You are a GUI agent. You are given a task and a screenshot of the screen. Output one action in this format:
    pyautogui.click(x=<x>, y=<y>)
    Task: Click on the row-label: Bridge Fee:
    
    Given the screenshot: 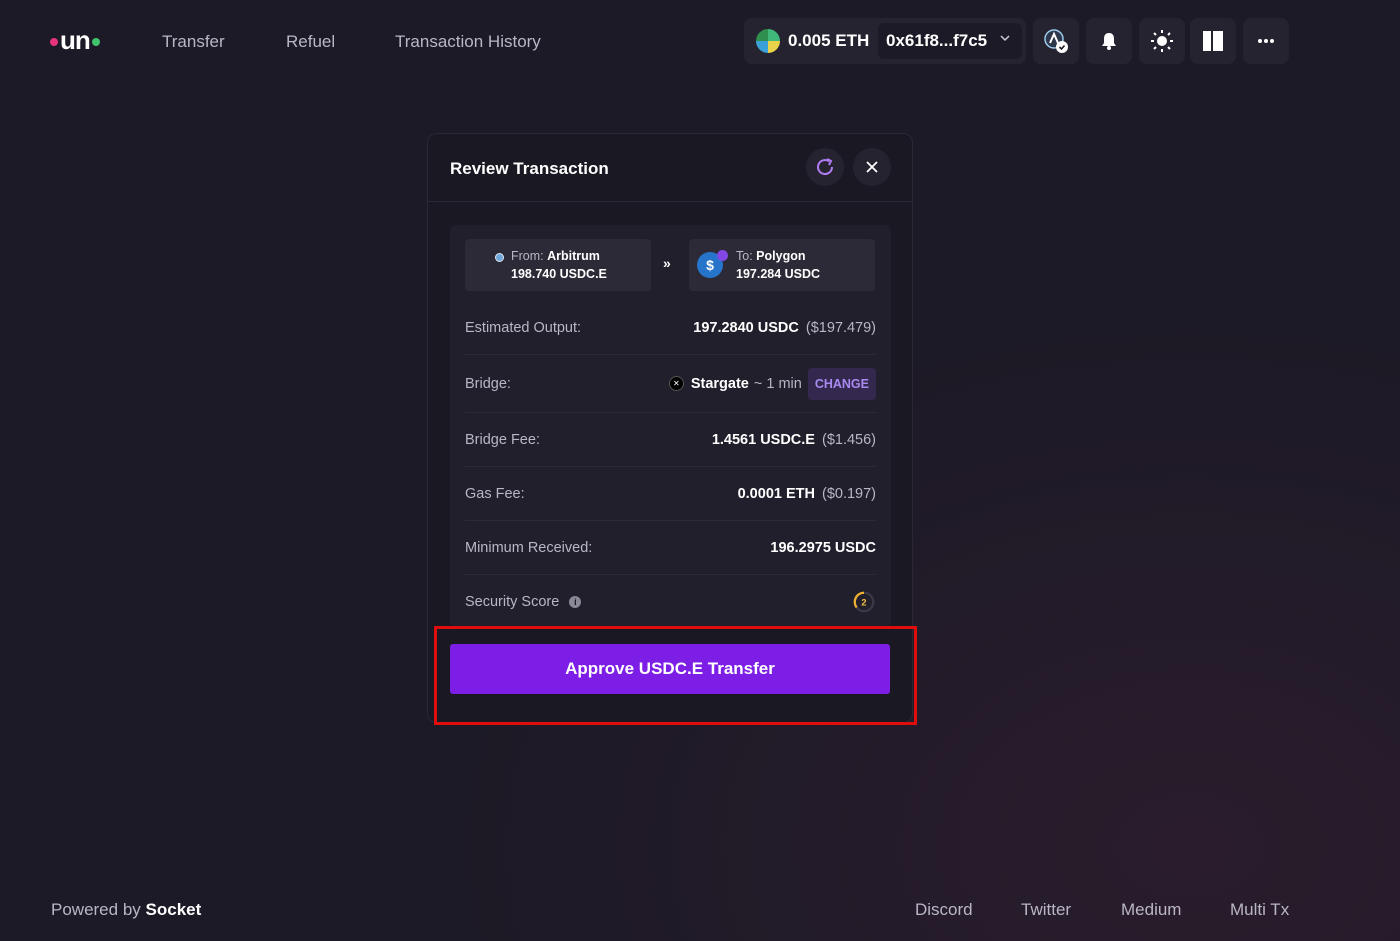 What is the action you would take?
    pyautogui.click(x=502, y=439)
    